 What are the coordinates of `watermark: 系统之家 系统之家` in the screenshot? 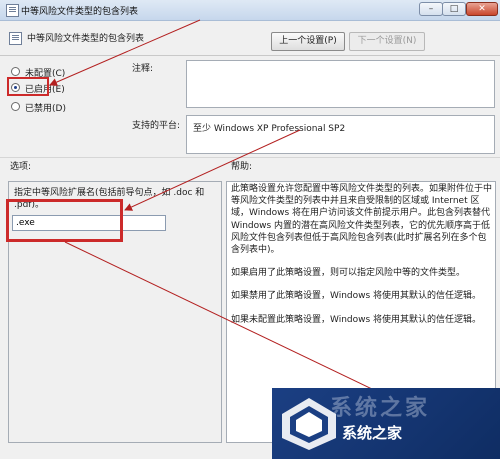 It's located at (386, 423).